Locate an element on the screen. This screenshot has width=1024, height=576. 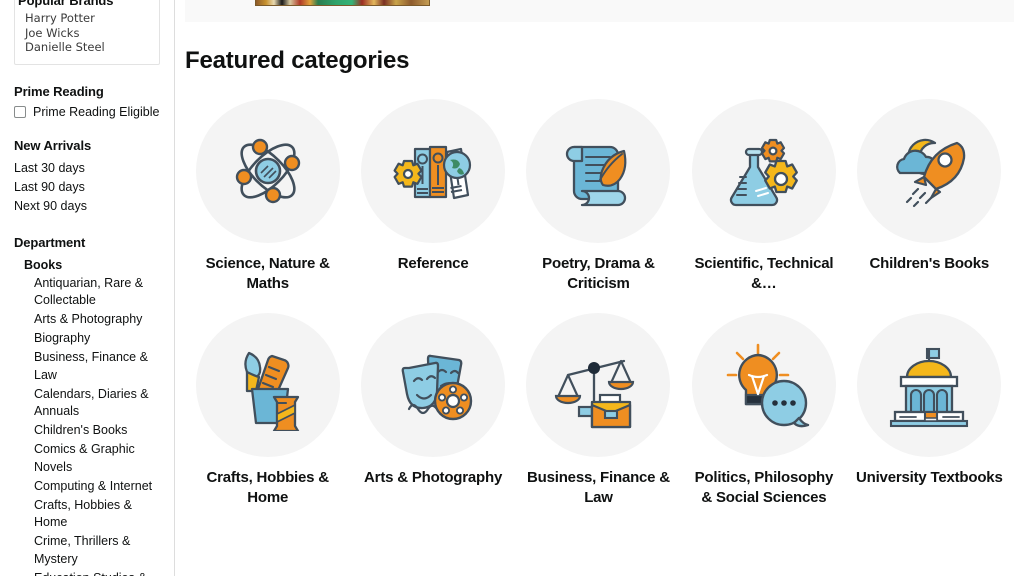
category-card-poetry-drama-criticism: Poetry, Drama & Criticism is located at coordinates (598, 196).